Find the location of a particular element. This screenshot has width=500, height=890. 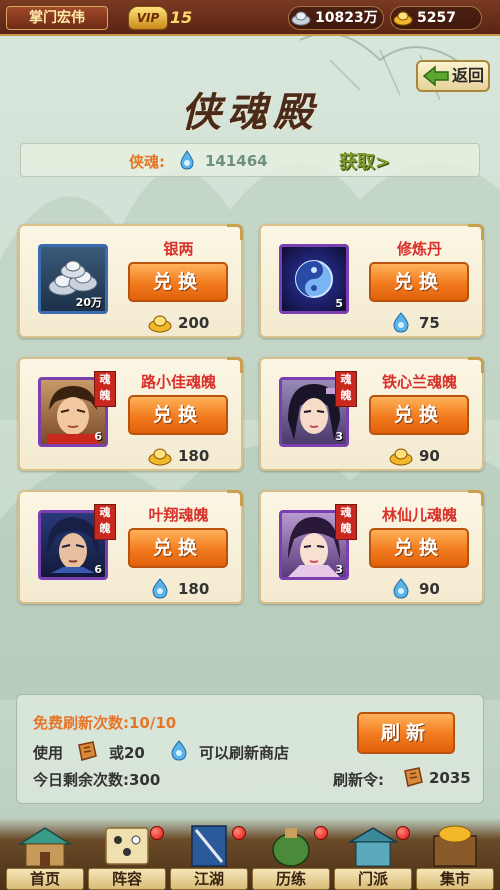

item-price: 75 is located at coordinates (429, 323).